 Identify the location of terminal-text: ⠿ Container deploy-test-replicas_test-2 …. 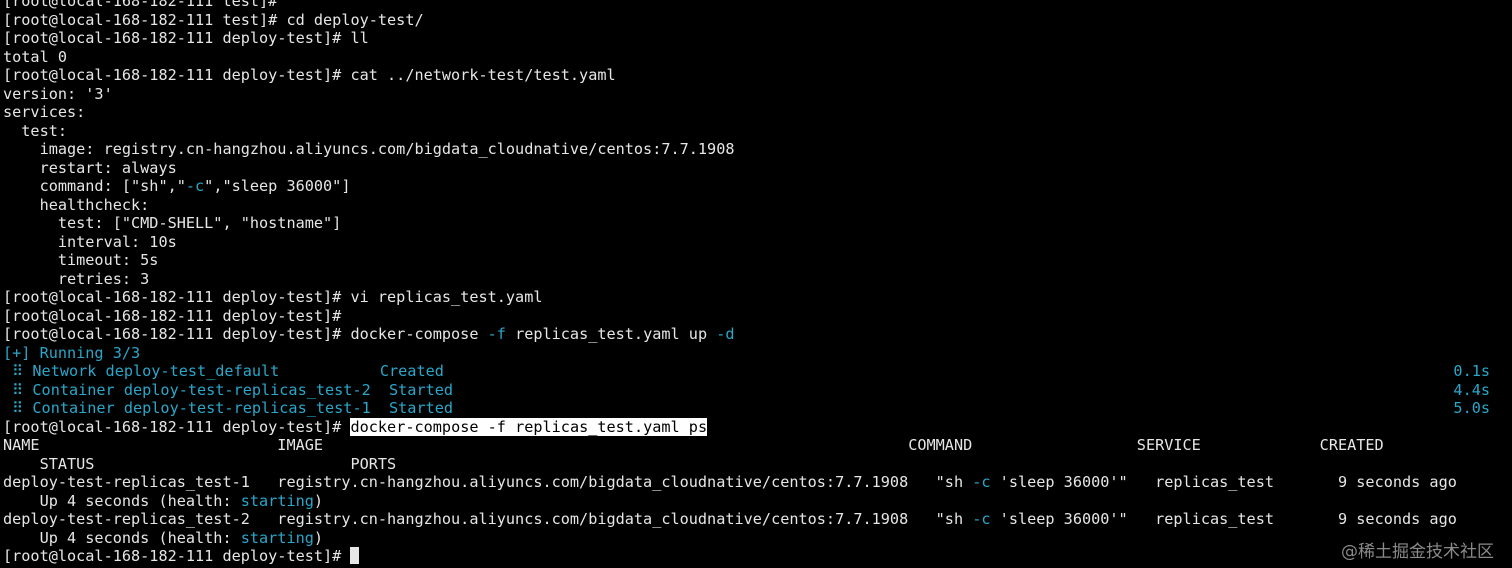
(228, 389).